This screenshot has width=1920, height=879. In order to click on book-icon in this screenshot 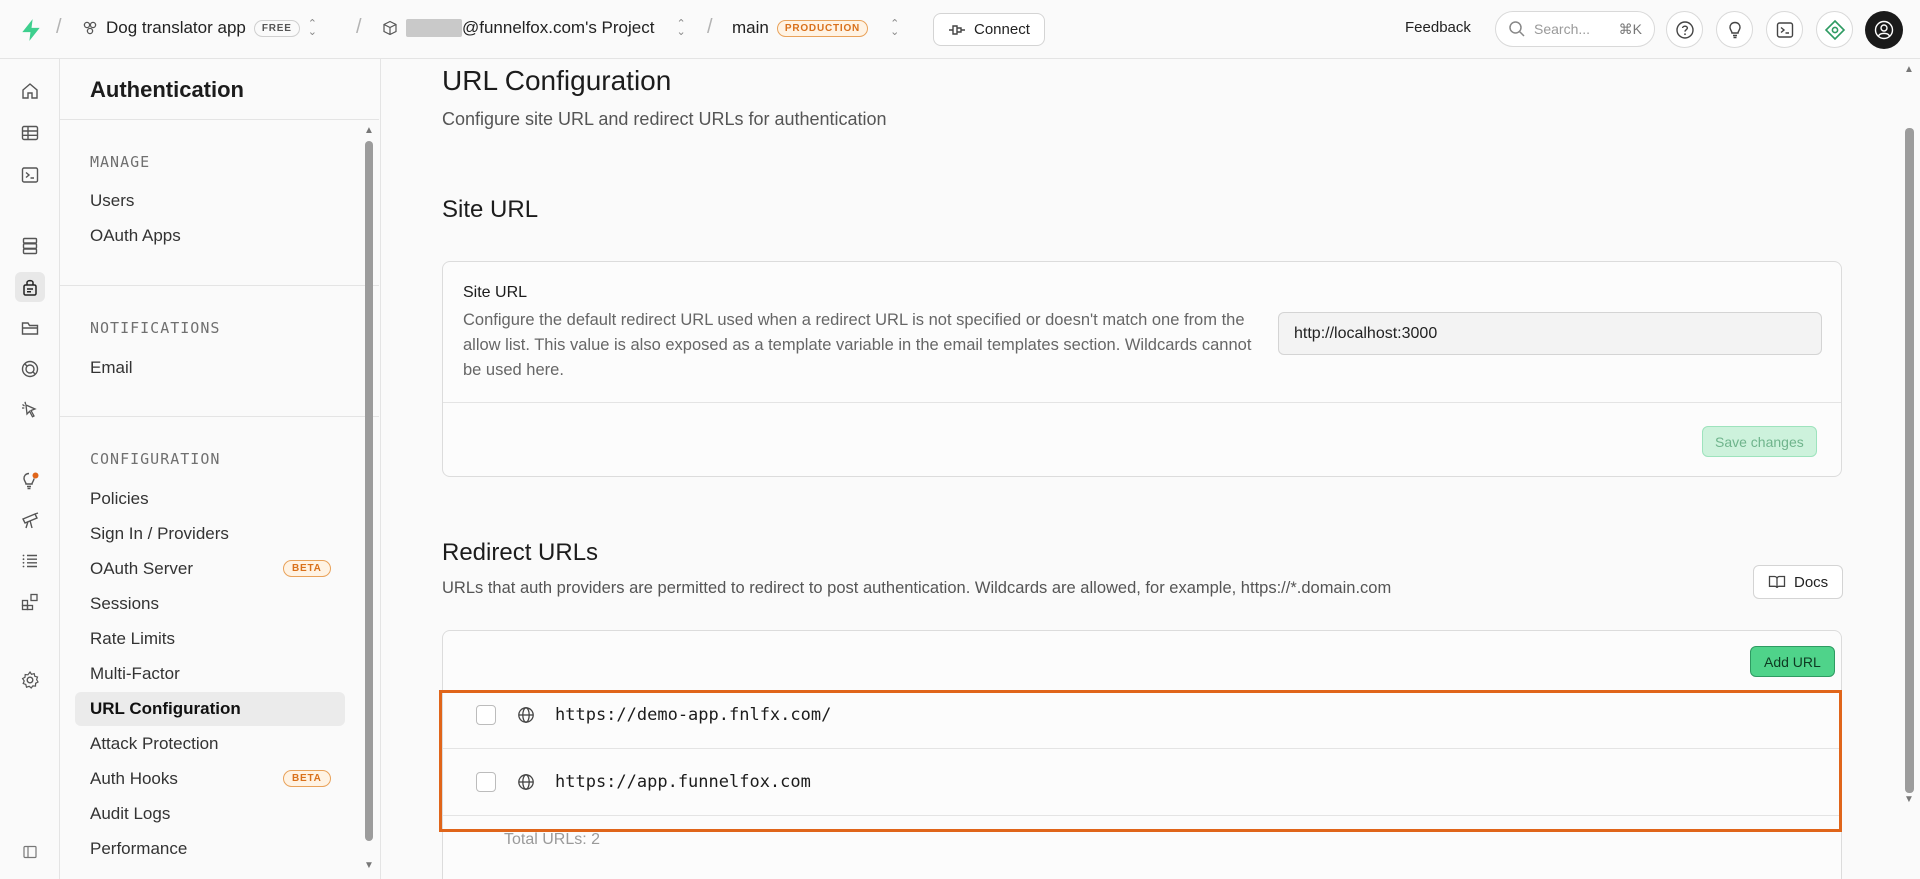, I will do `click(1777, 582)`.